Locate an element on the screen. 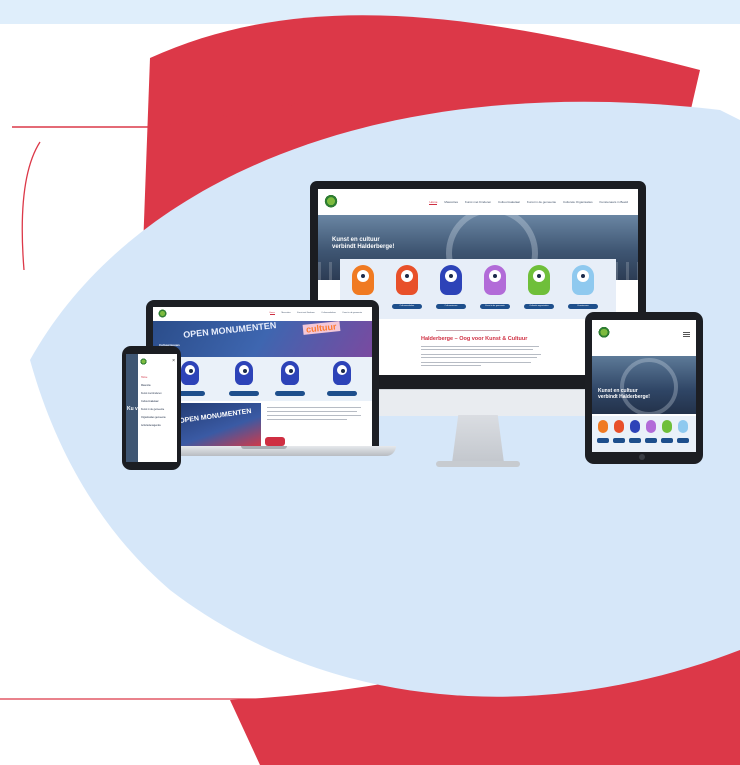  tablet-screen: Kunst en cultuur verbindt Halderberge! is located at coordinates (644, 386).